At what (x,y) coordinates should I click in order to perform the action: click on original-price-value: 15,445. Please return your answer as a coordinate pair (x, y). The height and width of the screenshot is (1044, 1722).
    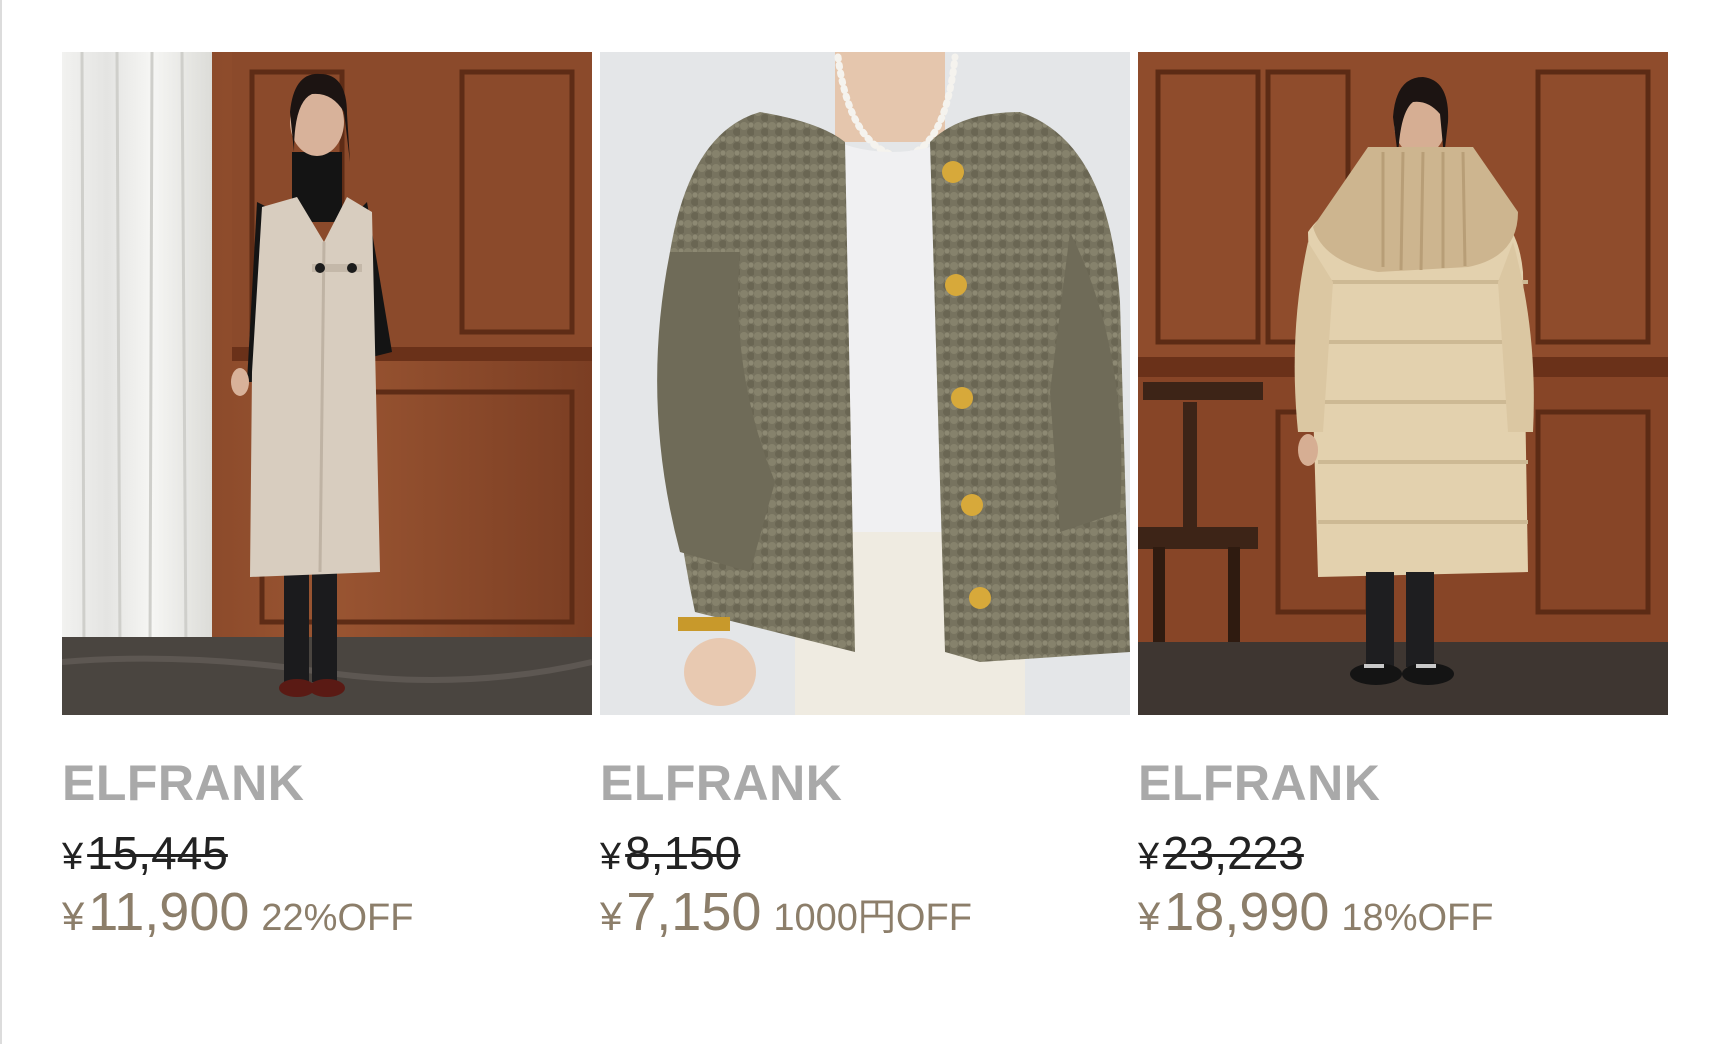
    Looking at the image, I should click on (157, 853).